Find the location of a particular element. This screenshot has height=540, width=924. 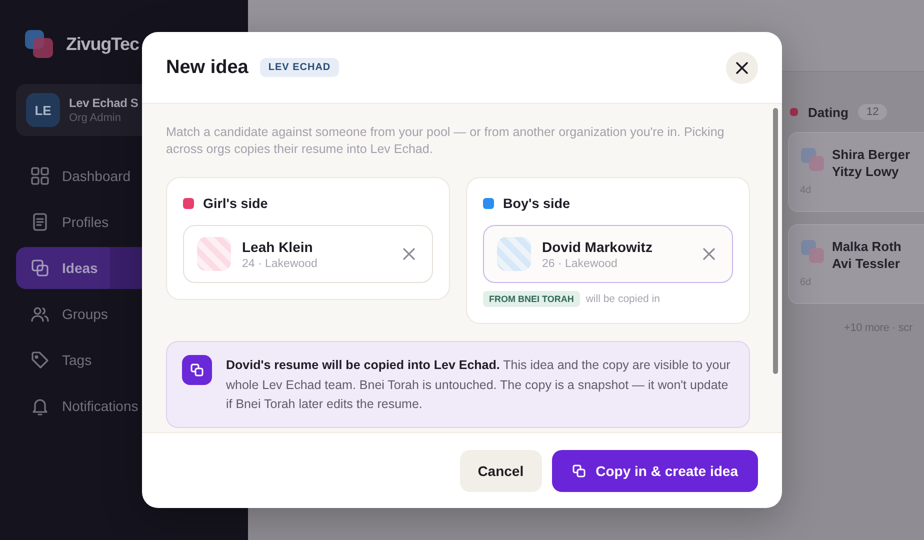

create-button: Copy in & create idea is located at coordinates (655, 471).